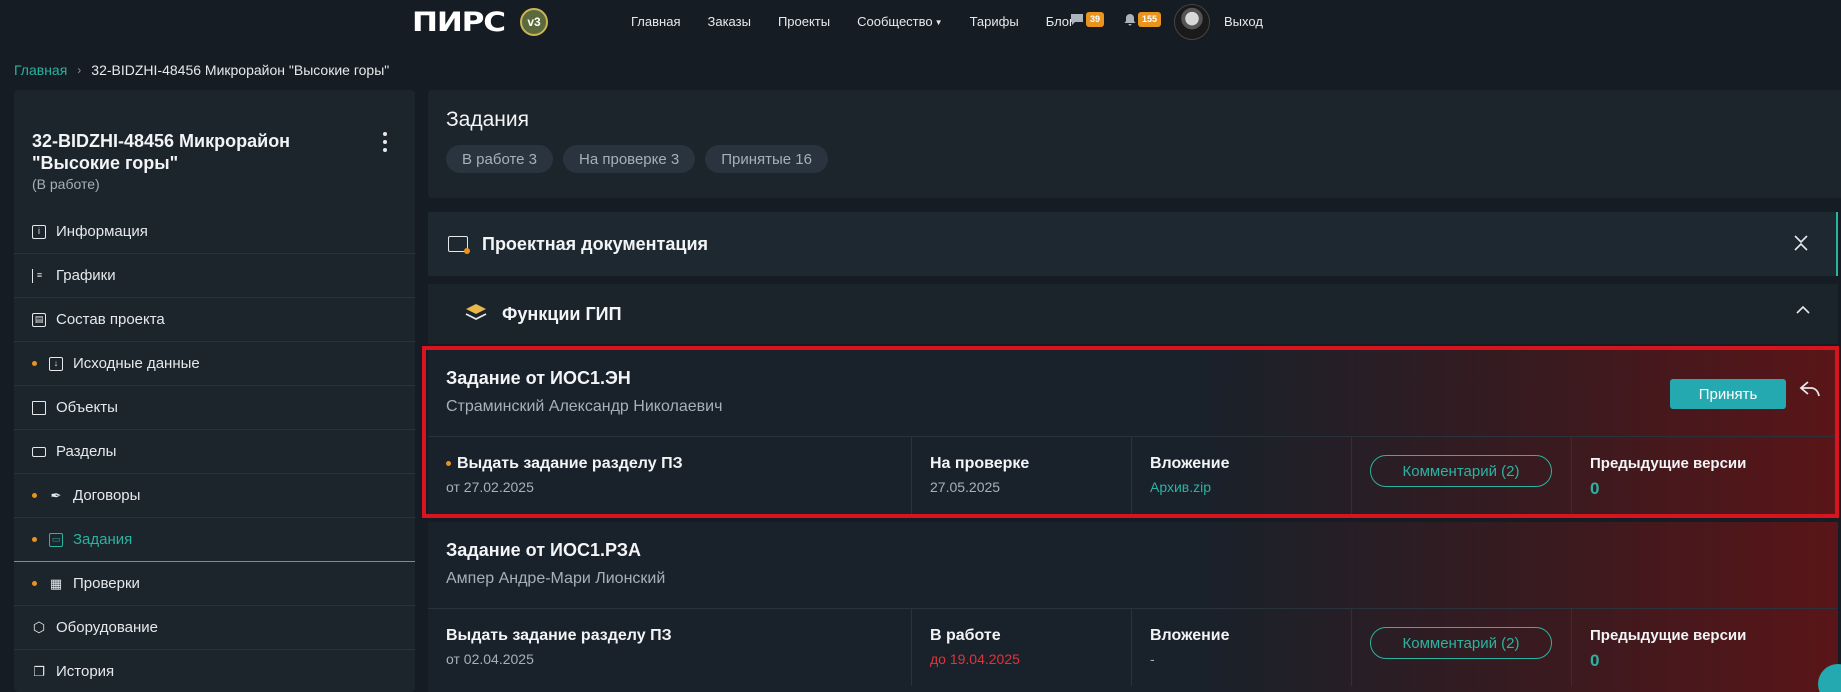 The image size is (1841, 692). Describe the element at coordinates (86, 275) in the screenshot. I see `sidebar-item-label: Графики` at that location.